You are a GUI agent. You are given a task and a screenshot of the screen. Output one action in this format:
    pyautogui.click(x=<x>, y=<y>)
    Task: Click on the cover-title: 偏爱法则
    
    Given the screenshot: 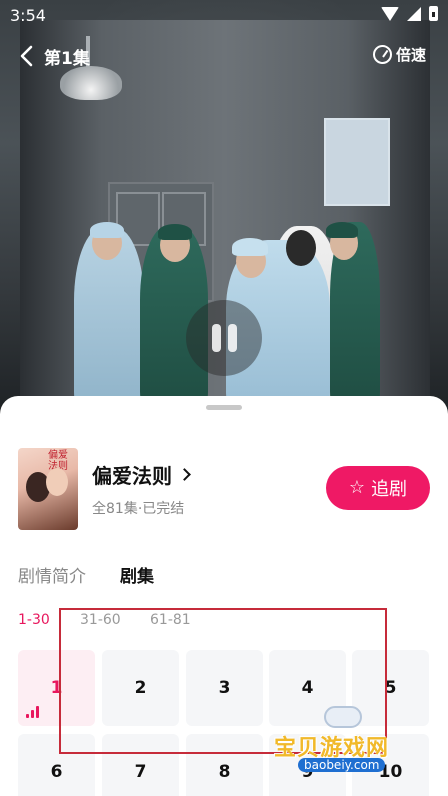 What is the action you would take?
    pyautogui.click(x=58, y=461)
    